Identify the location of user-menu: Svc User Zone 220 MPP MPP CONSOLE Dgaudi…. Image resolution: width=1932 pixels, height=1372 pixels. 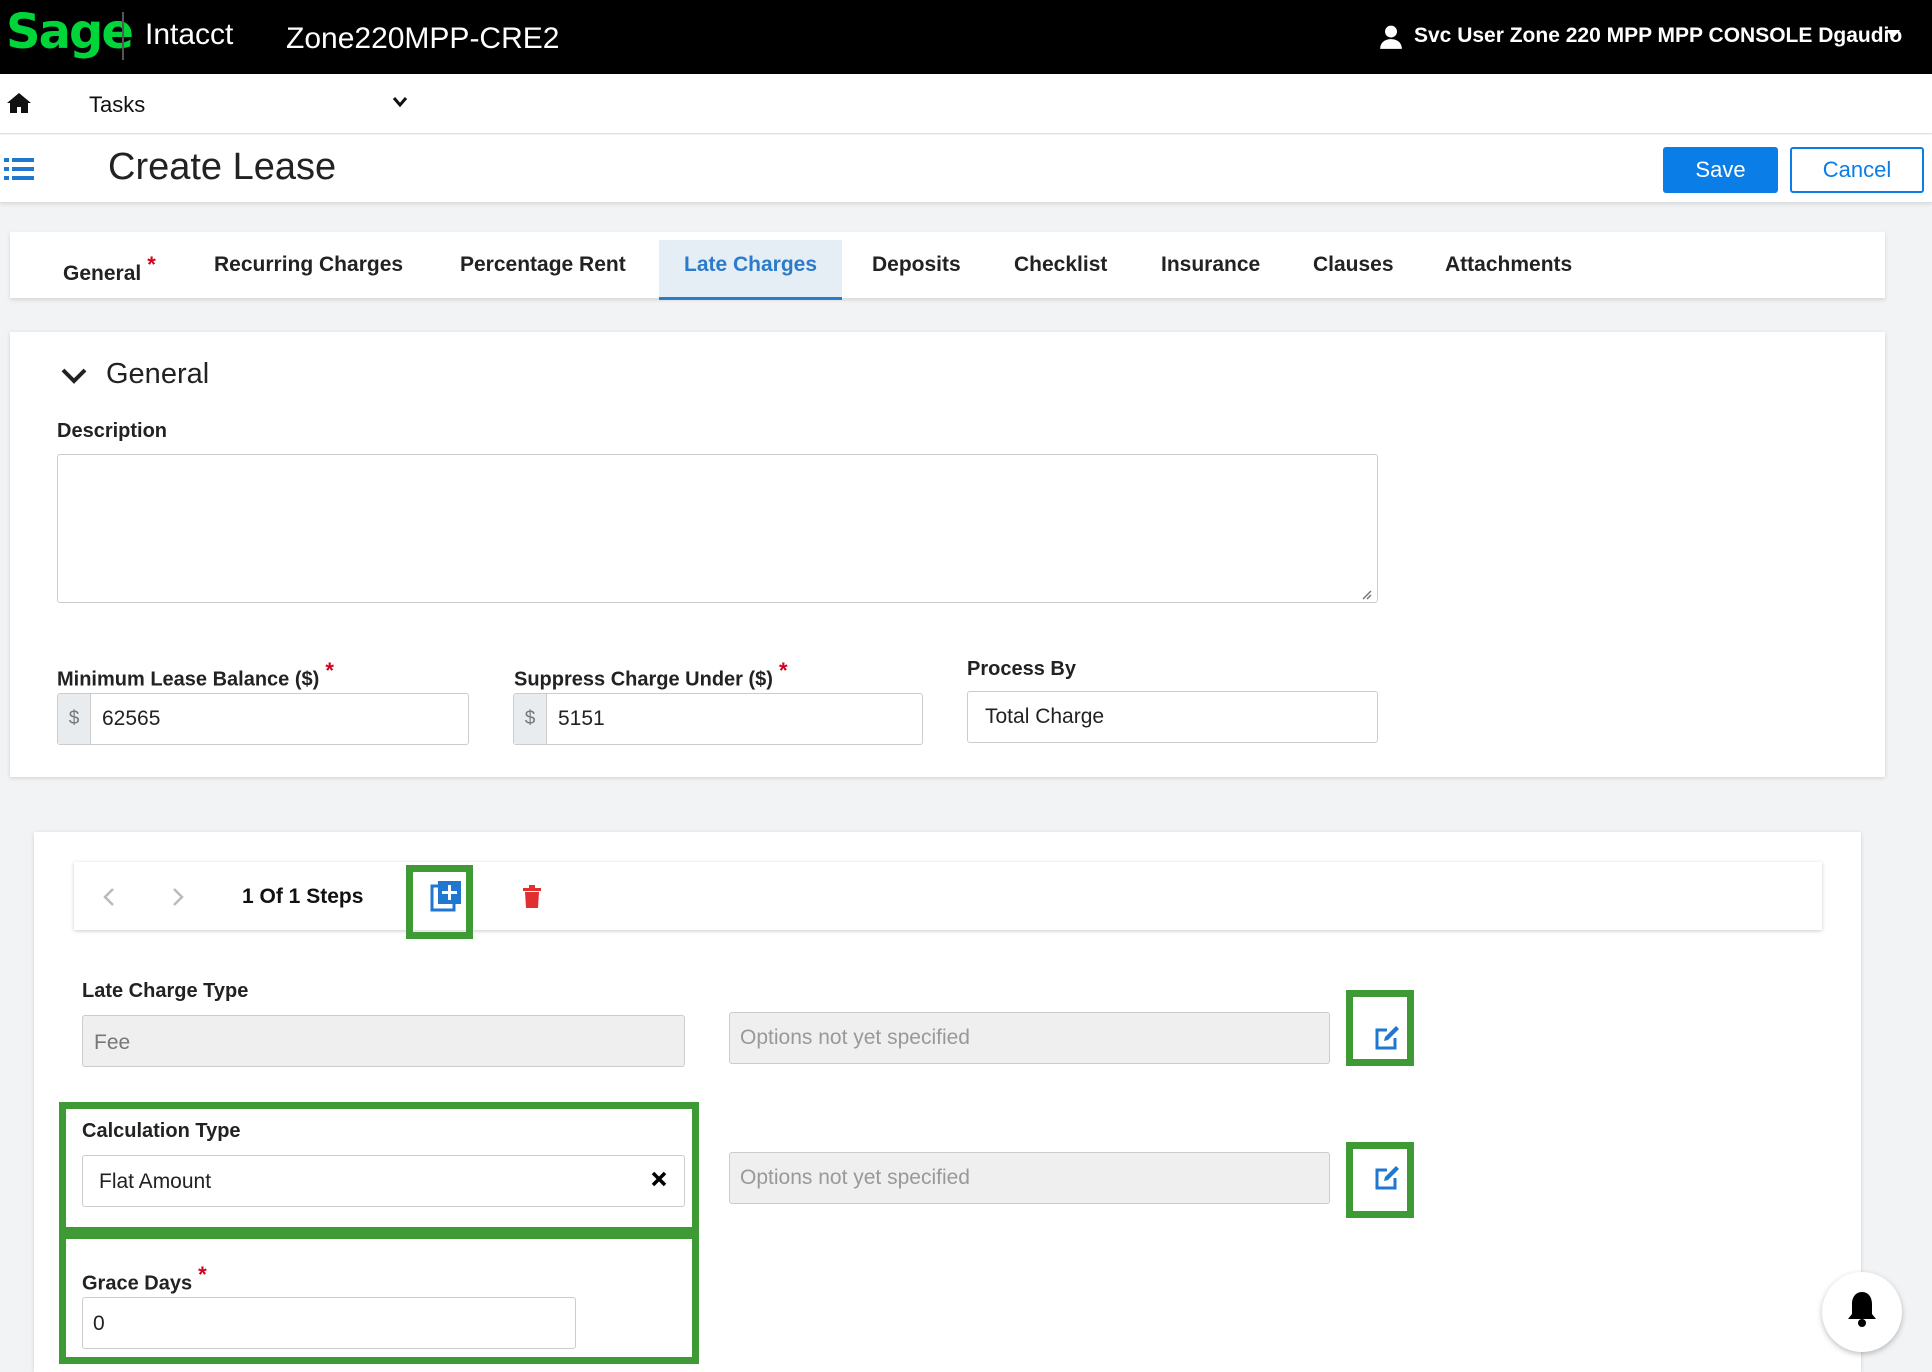
(1658, 36).